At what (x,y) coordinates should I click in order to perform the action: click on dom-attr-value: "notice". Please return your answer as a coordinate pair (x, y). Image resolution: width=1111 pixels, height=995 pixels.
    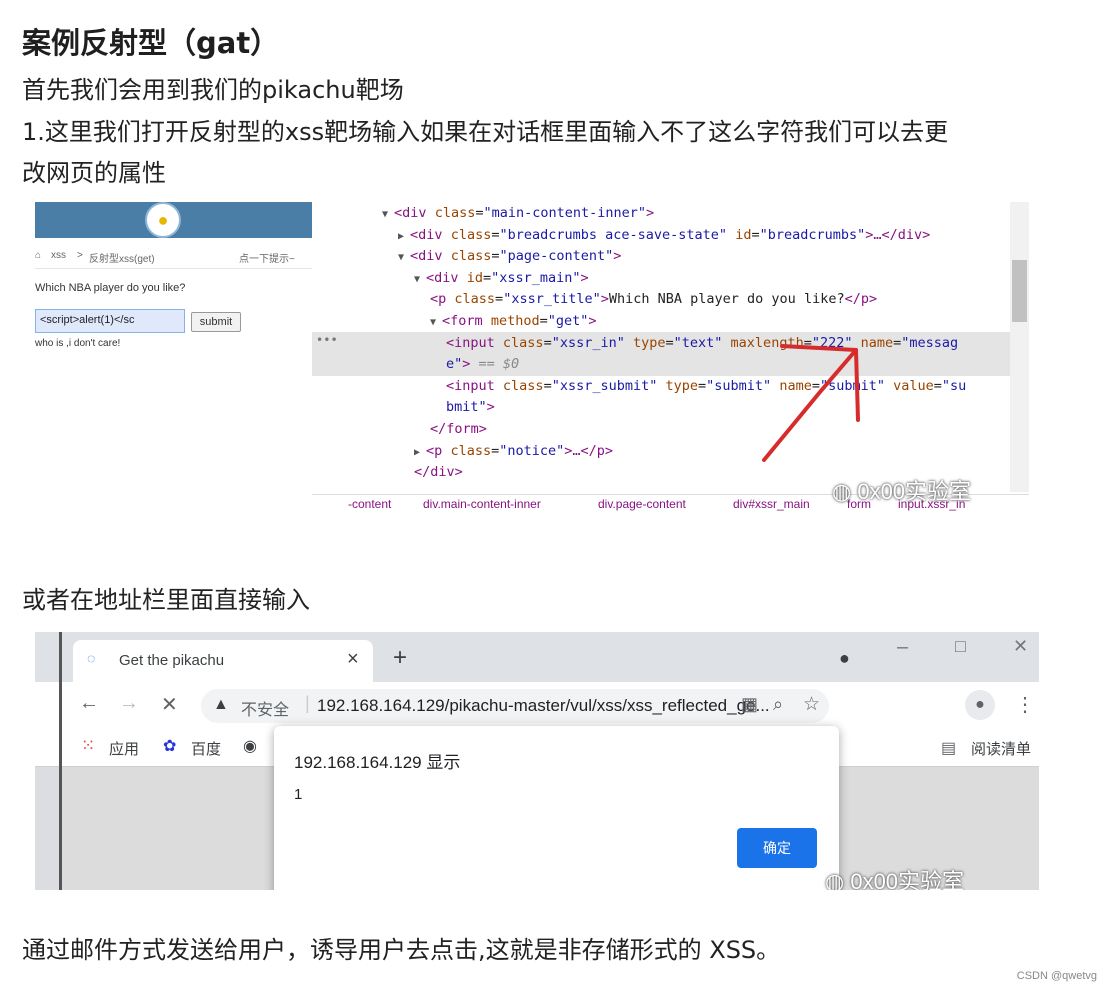
    Looking at the image, I should click on (532, 450).